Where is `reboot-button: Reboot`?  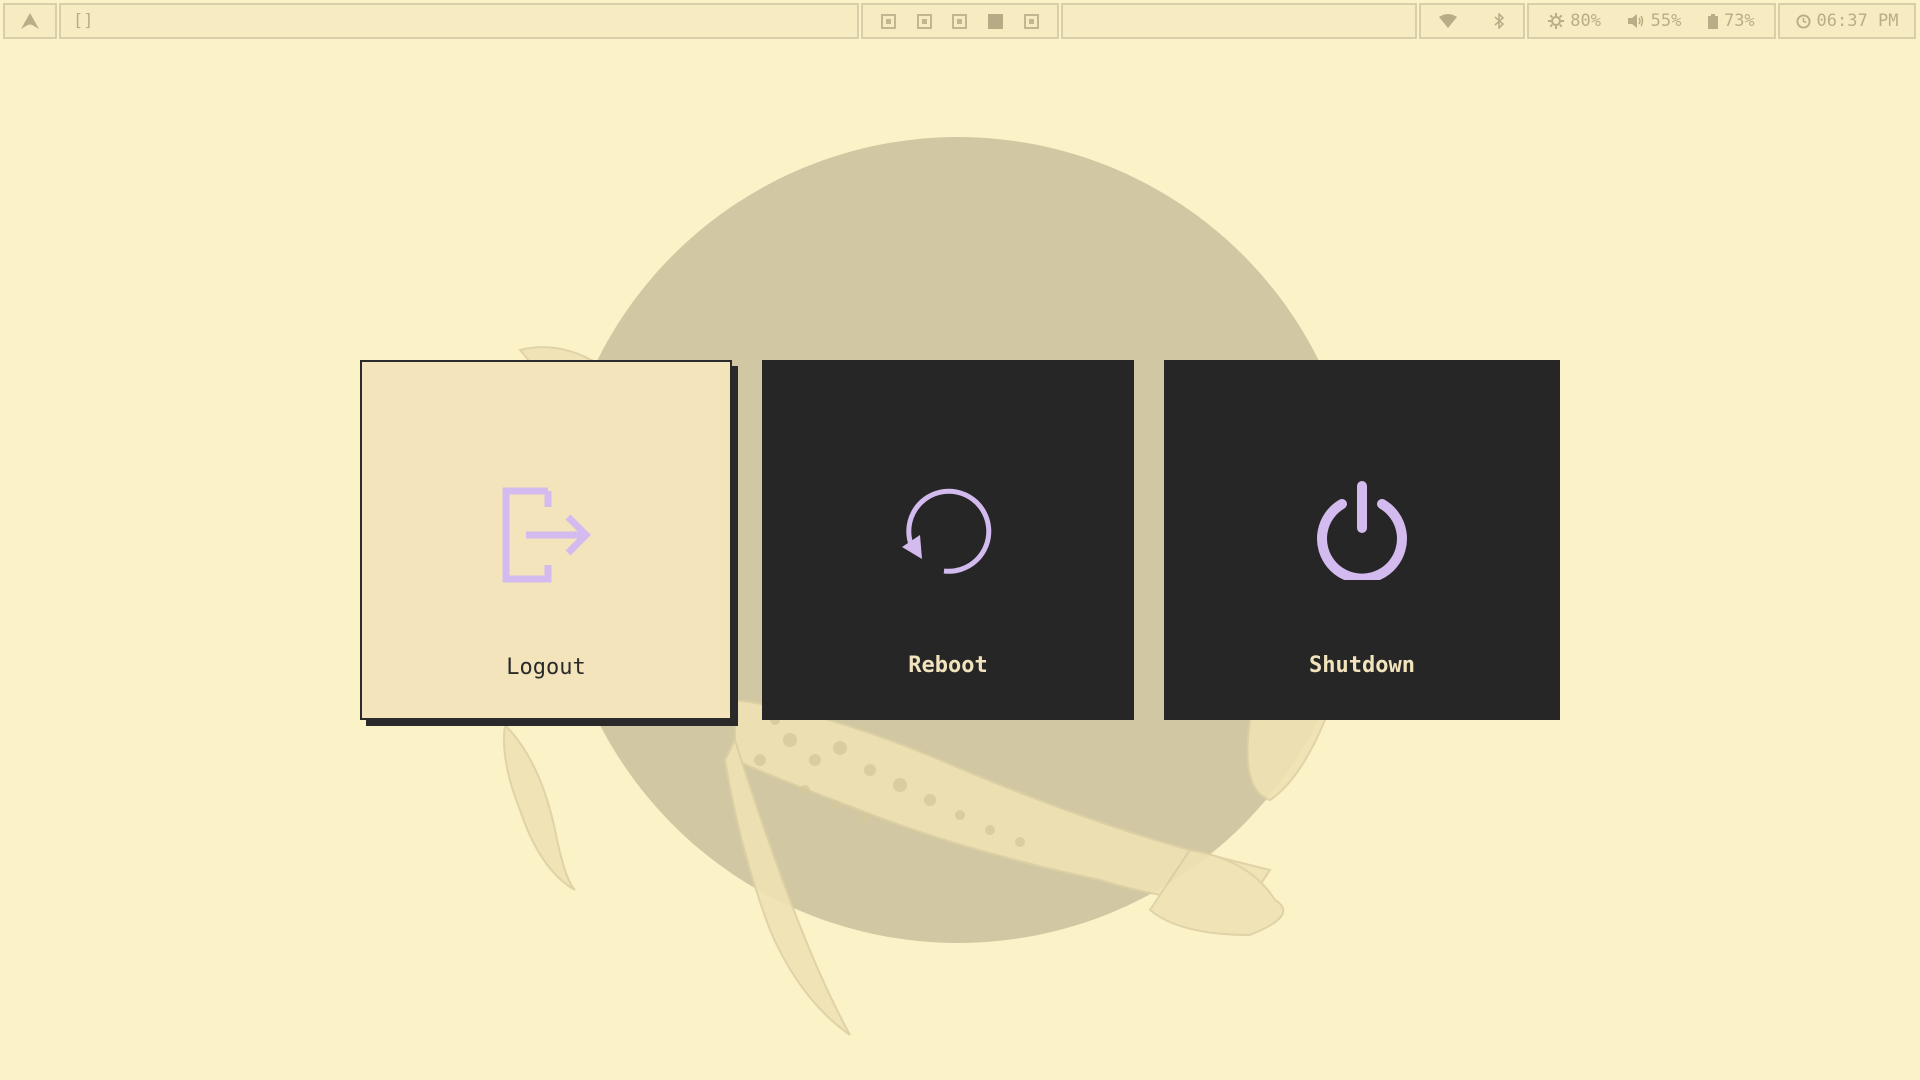 reboot-button: Reboot is located at coordinates (948, 540).